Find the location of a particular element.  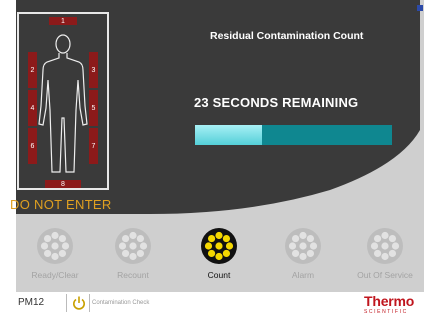

count-icon is located at coordinates (219, 246).